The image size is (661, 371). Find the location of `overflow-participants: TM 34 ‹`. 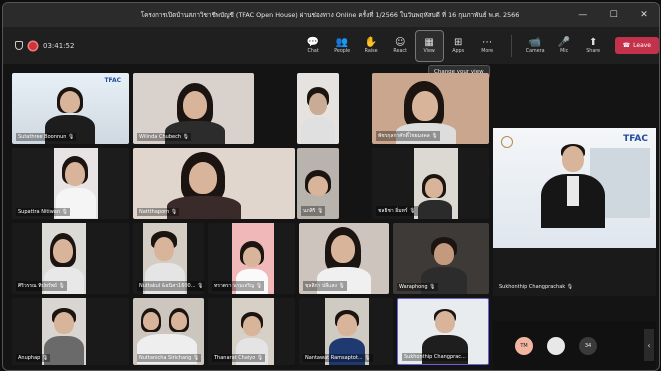

overflow-participants: TM 34 ‹ is located at coordinates (574, 345).